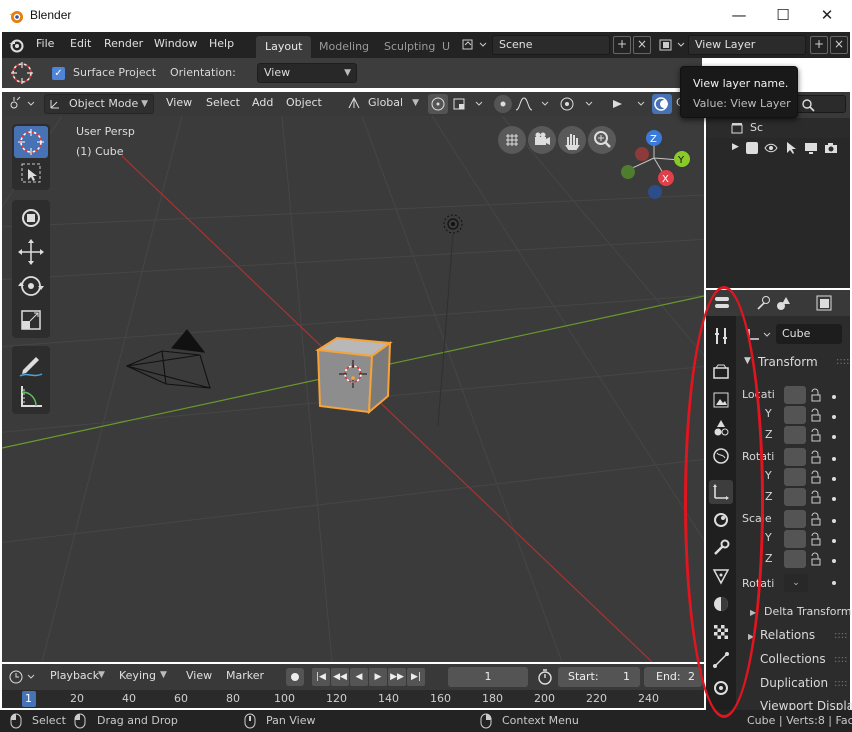 The image size is (852, 732). I want to click on camera-object, so click(168, 359).